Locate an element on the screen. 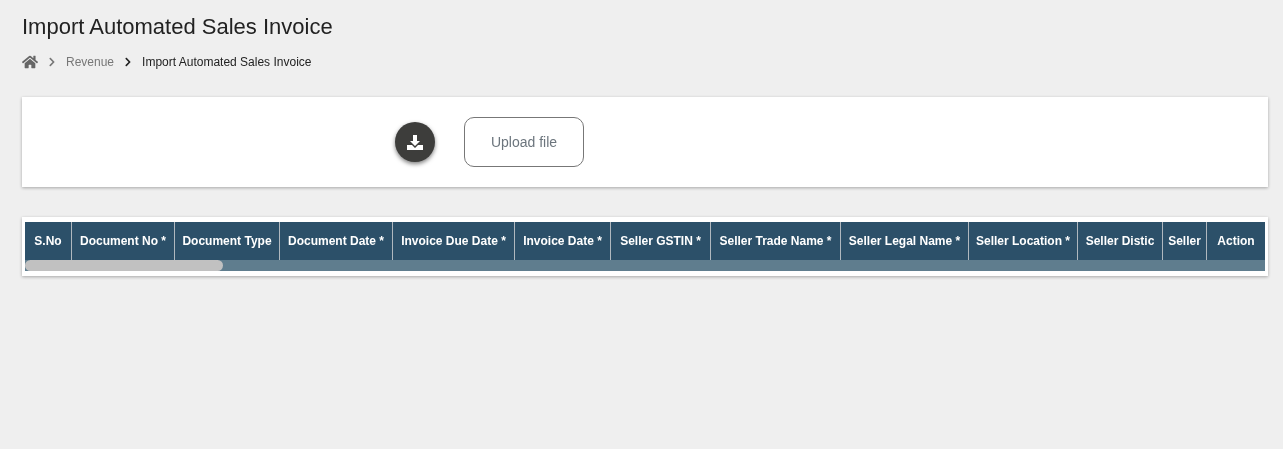 The width and height of the screenshot is (1283, 449). download-button is located at coordinates (415, 142).